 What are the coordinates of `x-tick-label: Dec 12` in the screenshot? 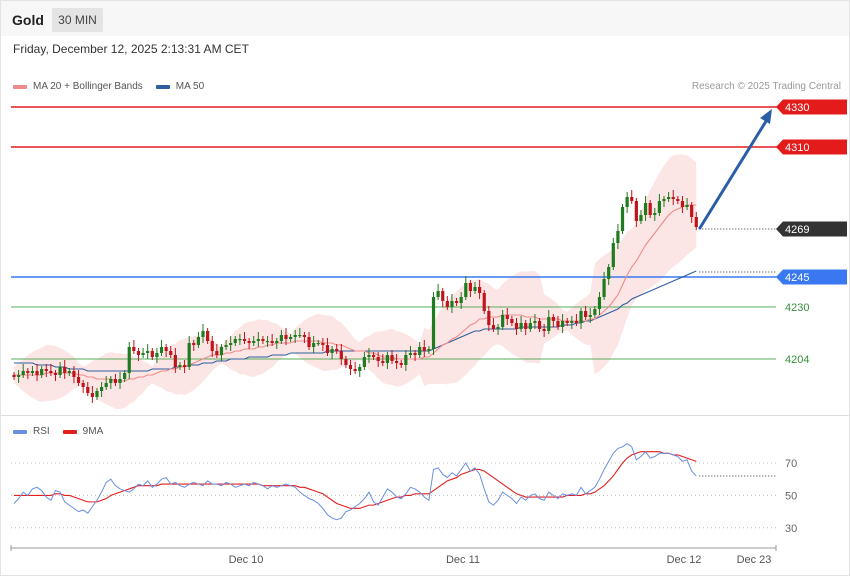 It's located at (684, 560).